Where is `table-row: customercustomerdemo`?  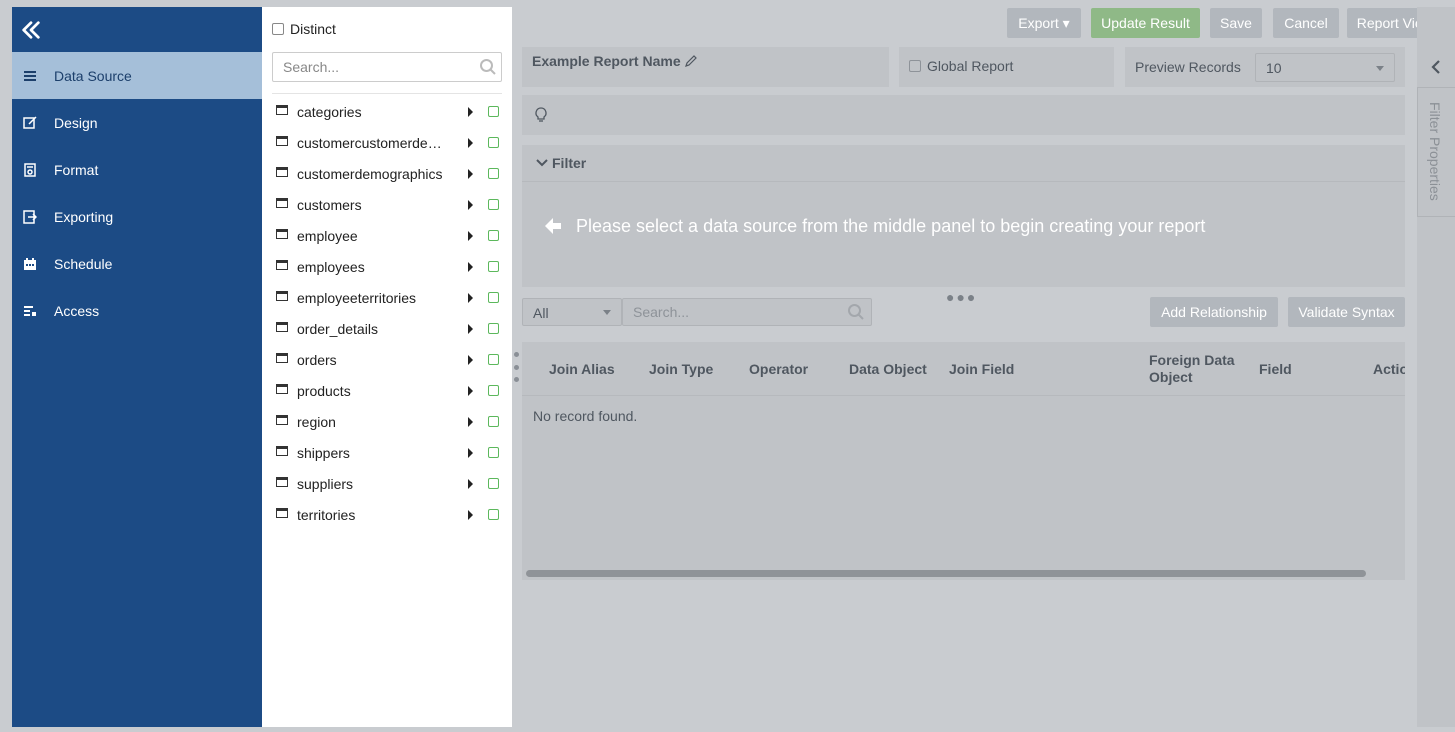
table-row: customercustomerdemo is located at coordinates (387, 142).